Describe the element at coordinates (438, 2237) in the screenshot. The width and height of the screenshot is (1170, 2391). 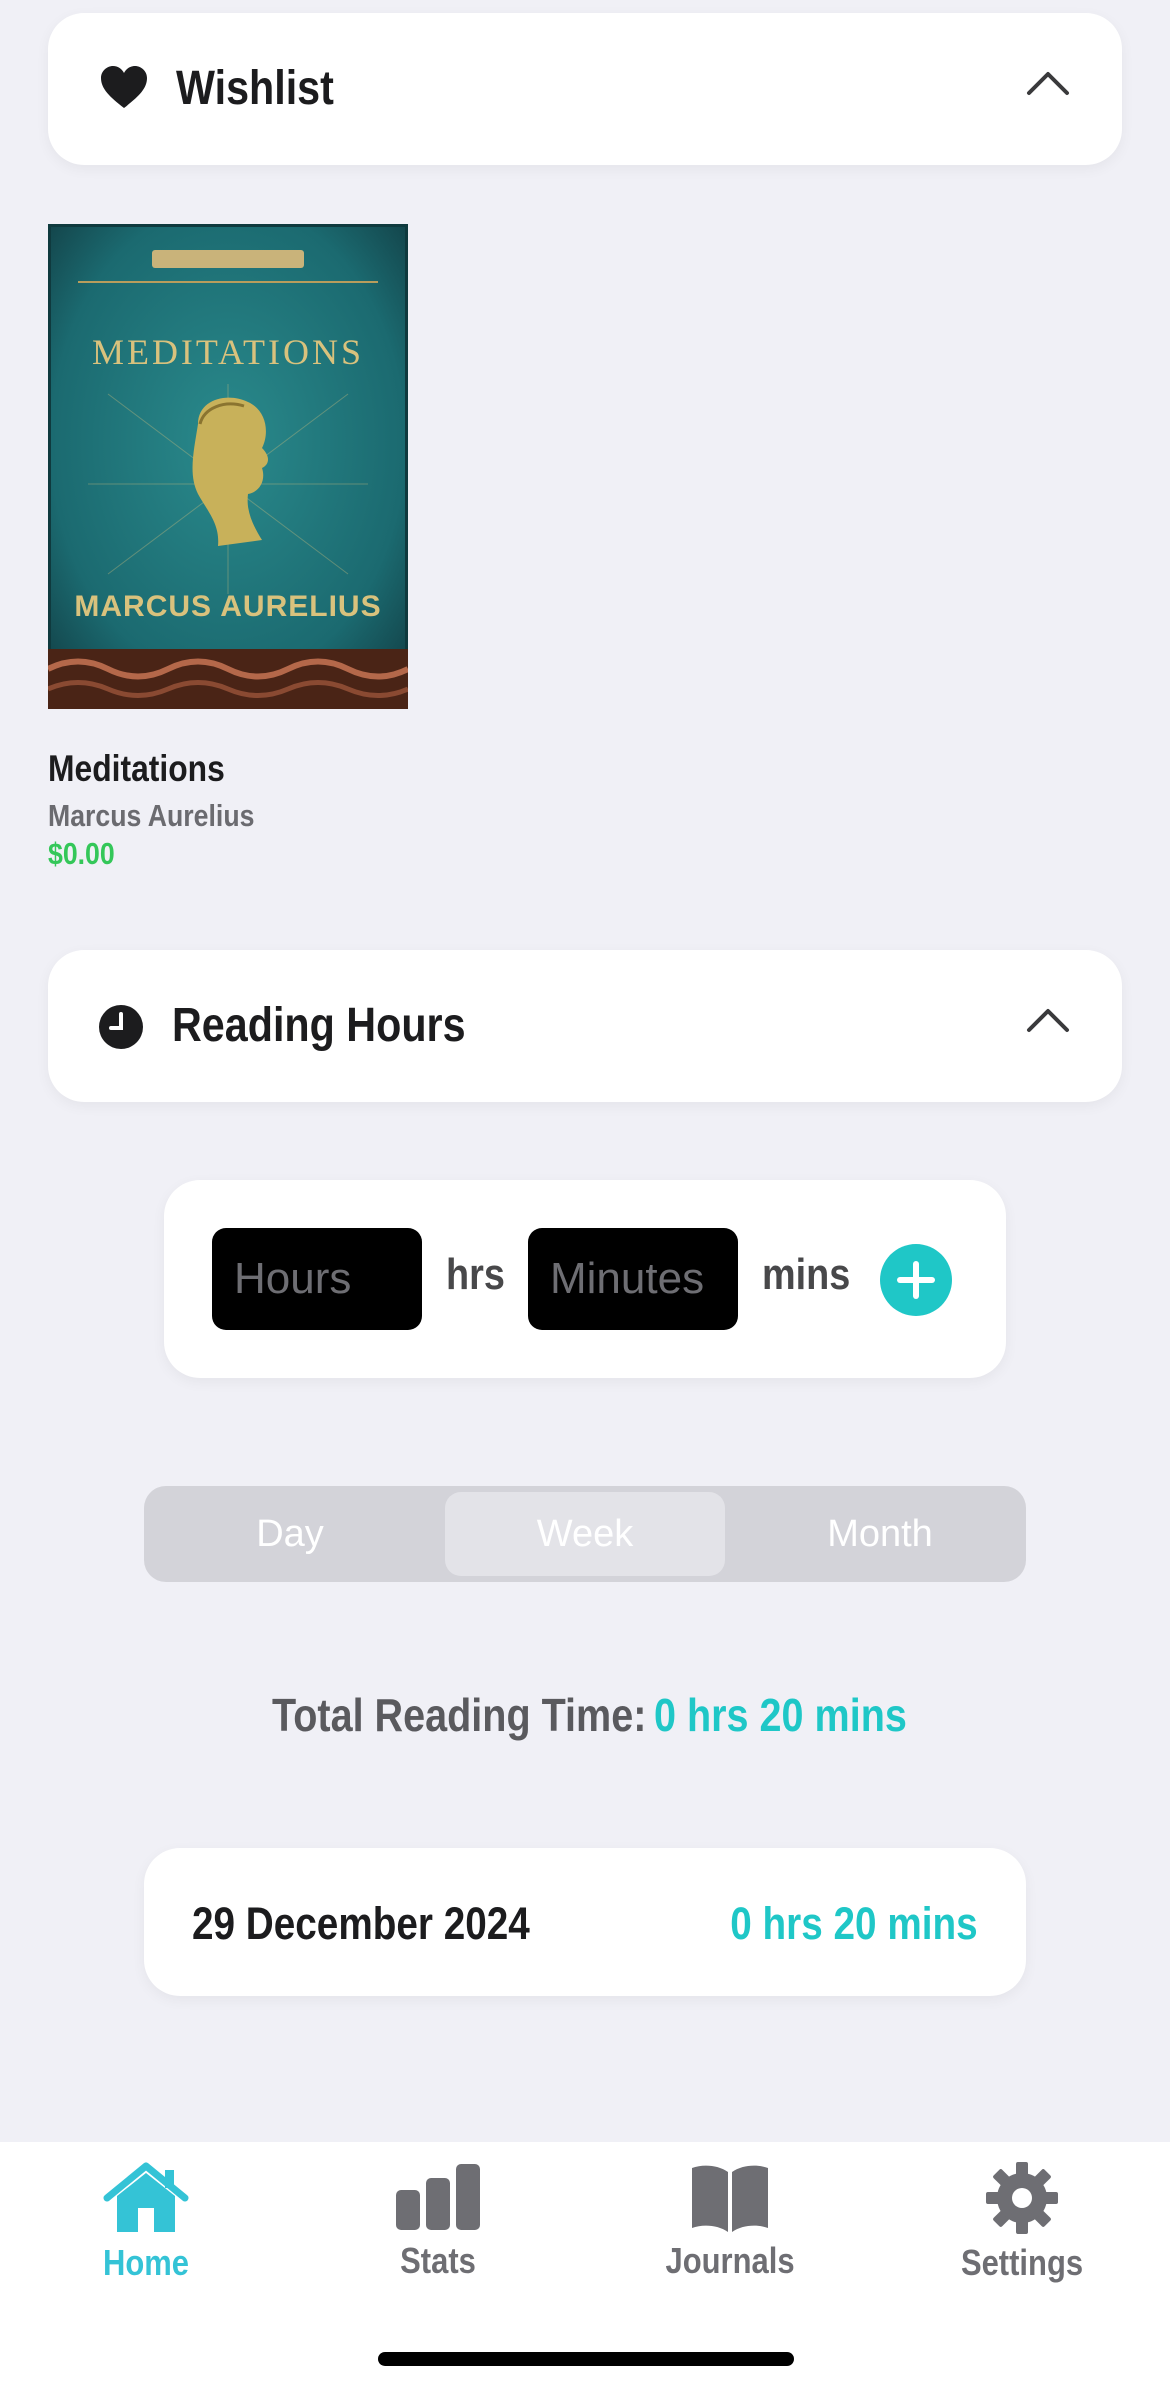
I see `tab-stats: Stats` at that location.